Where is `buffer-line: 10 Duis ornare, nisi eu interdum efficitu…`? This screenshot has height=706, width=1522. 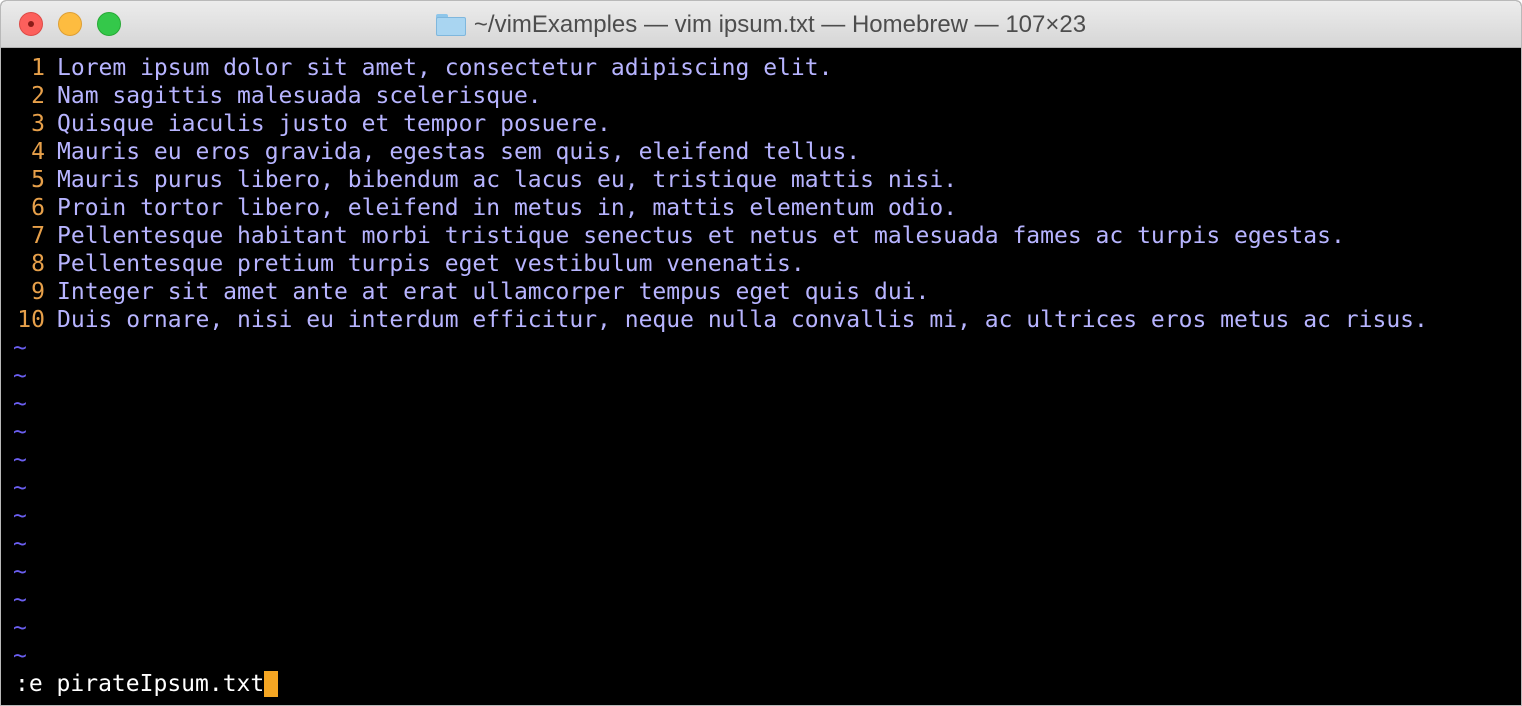 buffer-line: 10 Duis ornare, nisi eu interdum efficitu… is located at coordinates (714, 320).